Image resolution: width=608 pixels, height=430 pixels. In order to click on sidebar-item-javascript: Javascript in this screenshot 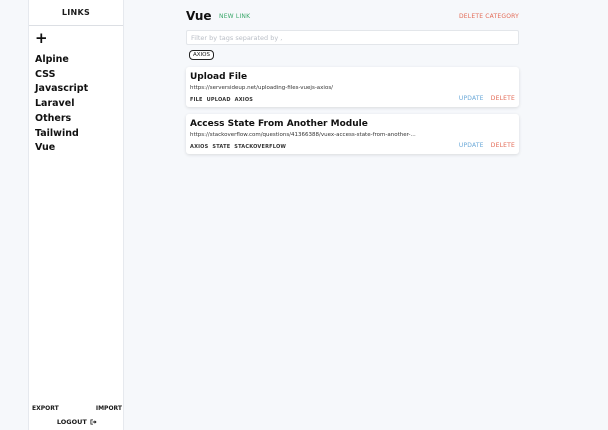, I will do `click(61, 89)`.